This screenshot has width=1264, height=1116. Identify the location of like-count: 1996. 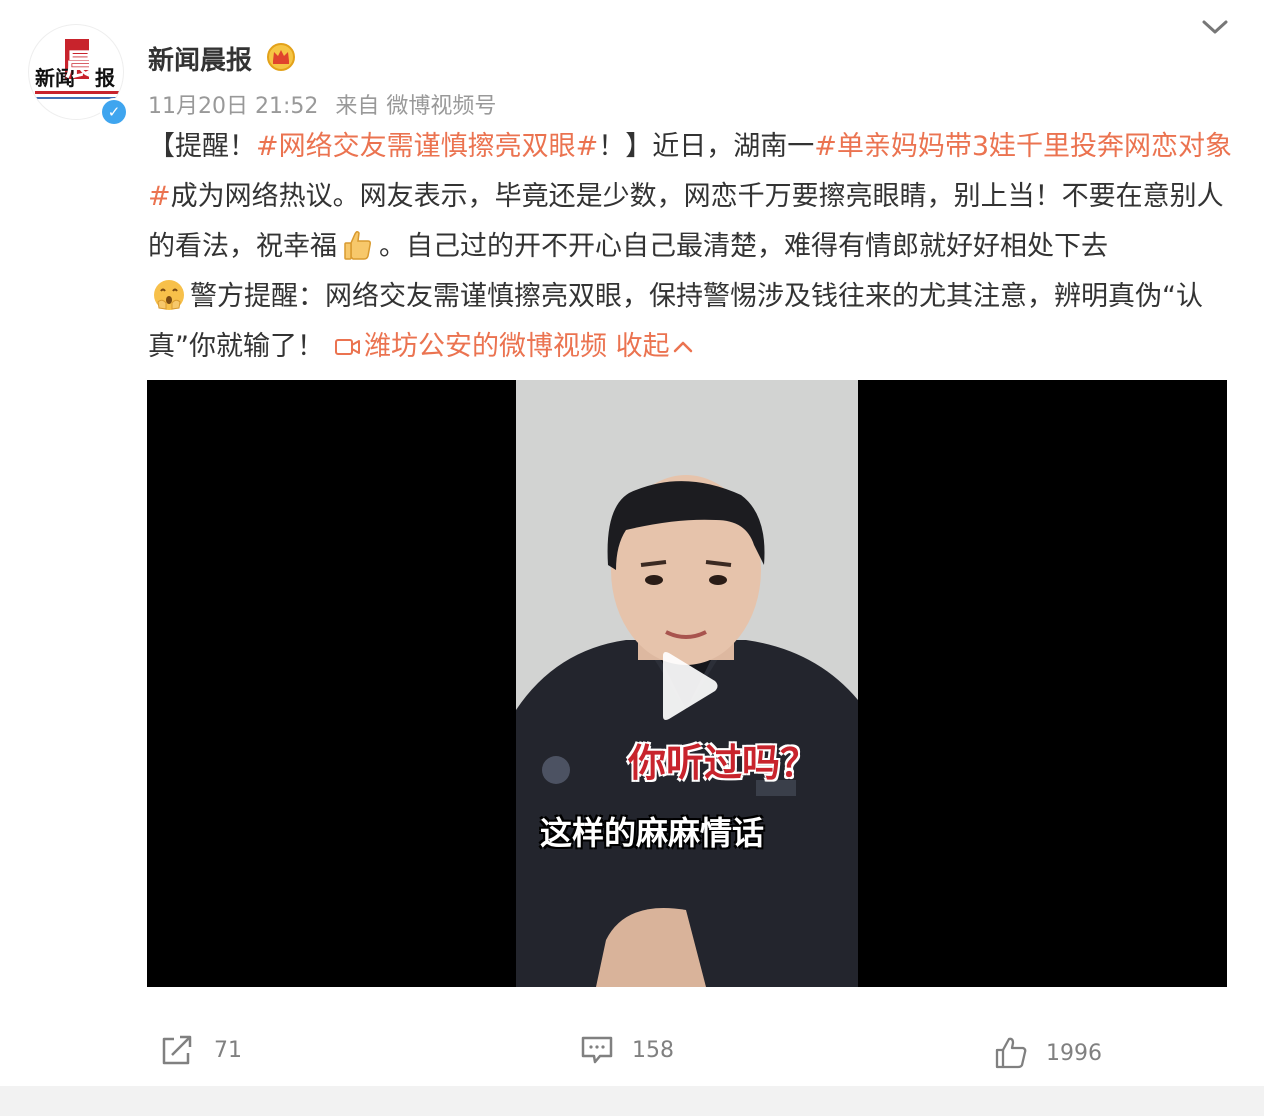
(1074, 1053).